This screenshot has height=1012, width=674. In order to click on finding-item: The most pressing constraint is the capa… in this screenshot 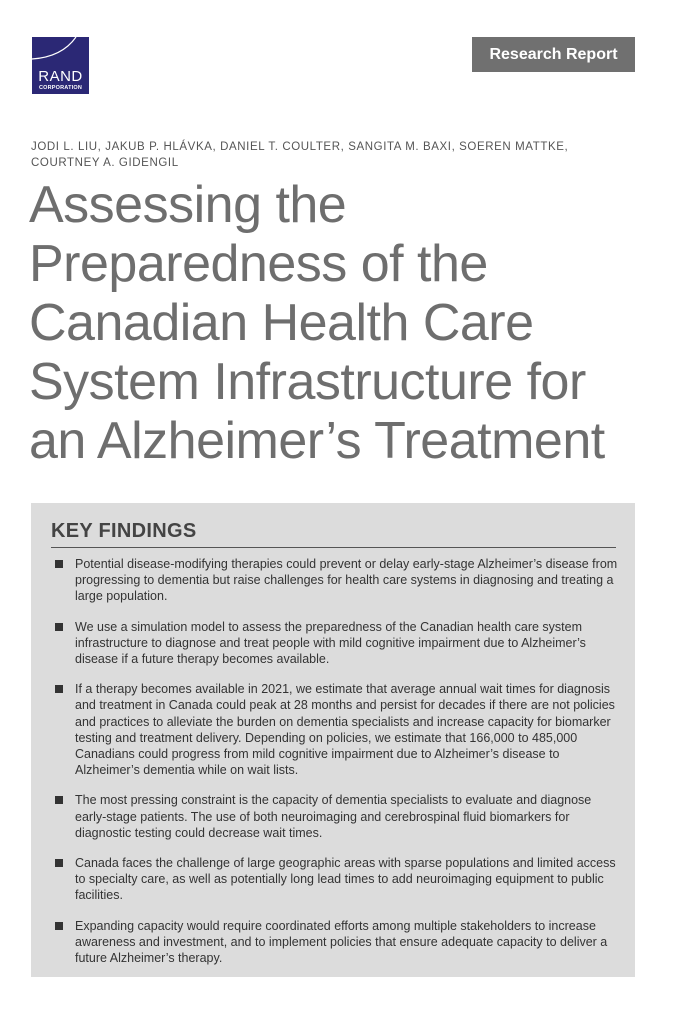, I will do `click(338, 816)`.